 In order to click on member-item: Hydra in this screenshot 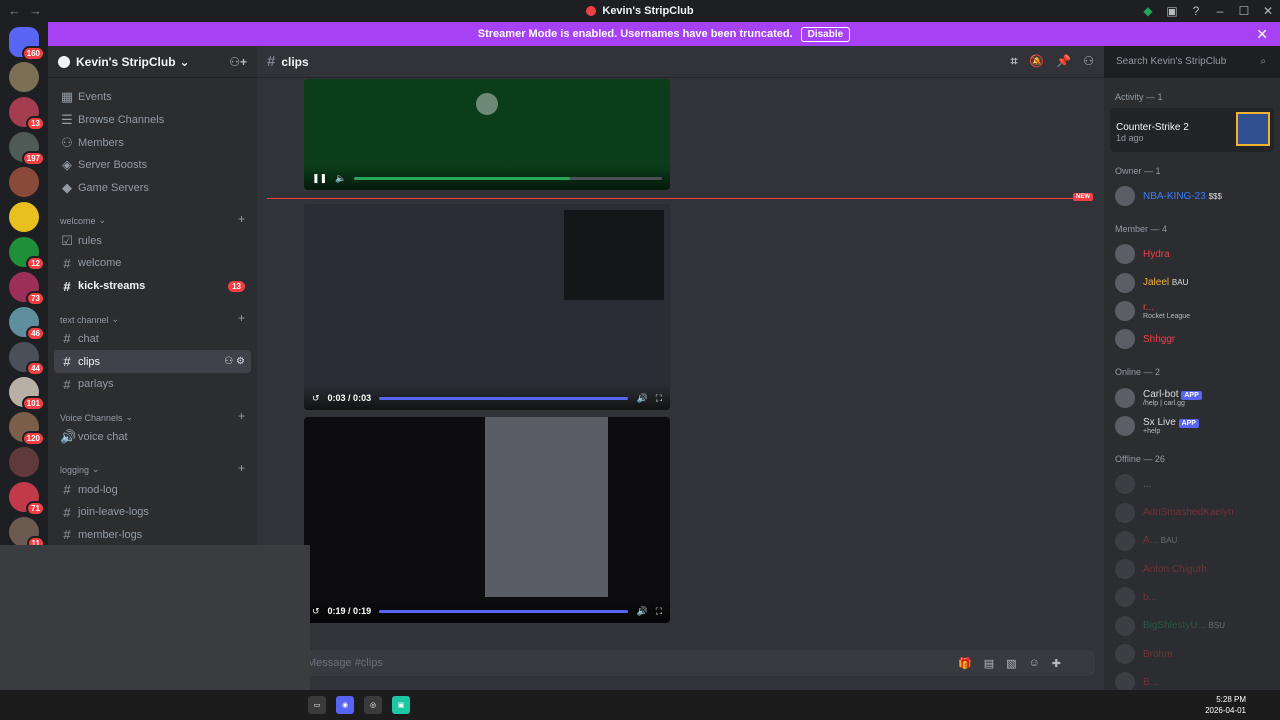, I will do `click(1192, 254)`.